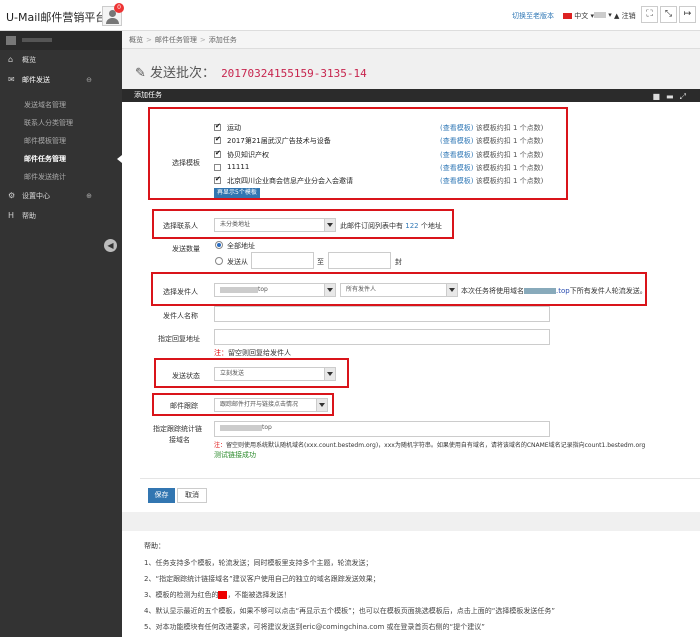 The image size is (700, 637). Describe the element at coordinates (411, 40) in the screenshot. I see `breadcrumb: 概览 > 邮件任务管理 > 添加任务` at that location.